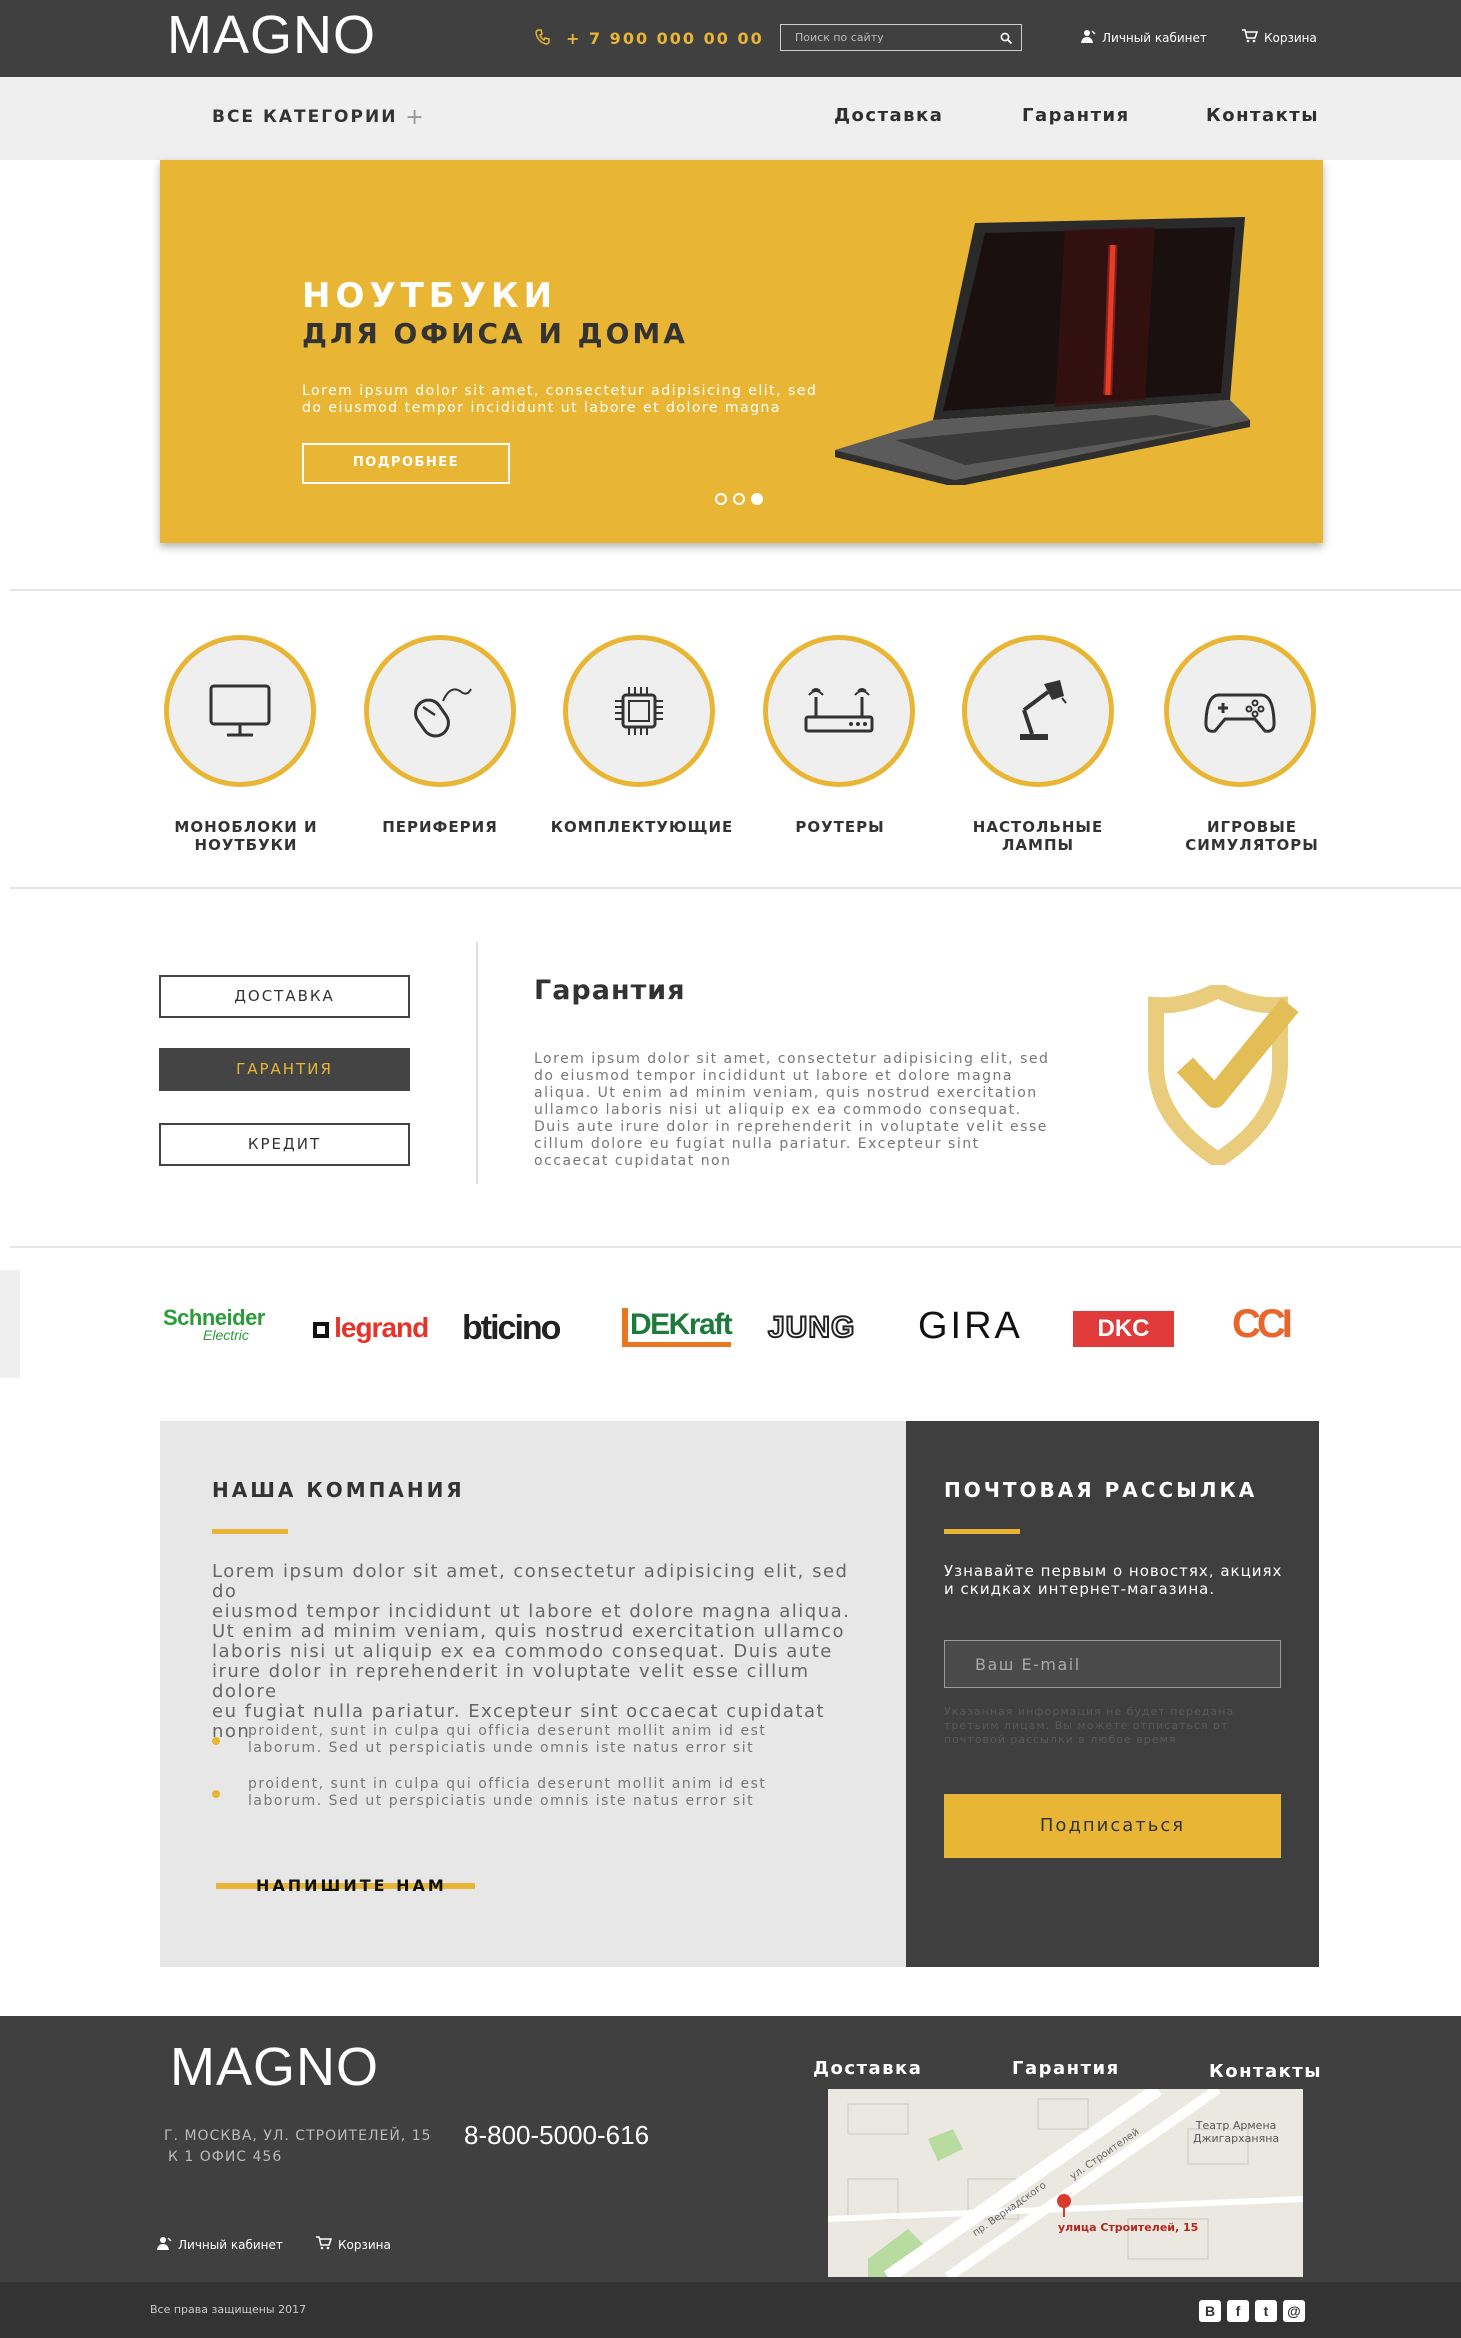  What do you see at coordinates (1006, 39) in the screenshot?
I see `search-icon` at bounding box center [1006, 39].